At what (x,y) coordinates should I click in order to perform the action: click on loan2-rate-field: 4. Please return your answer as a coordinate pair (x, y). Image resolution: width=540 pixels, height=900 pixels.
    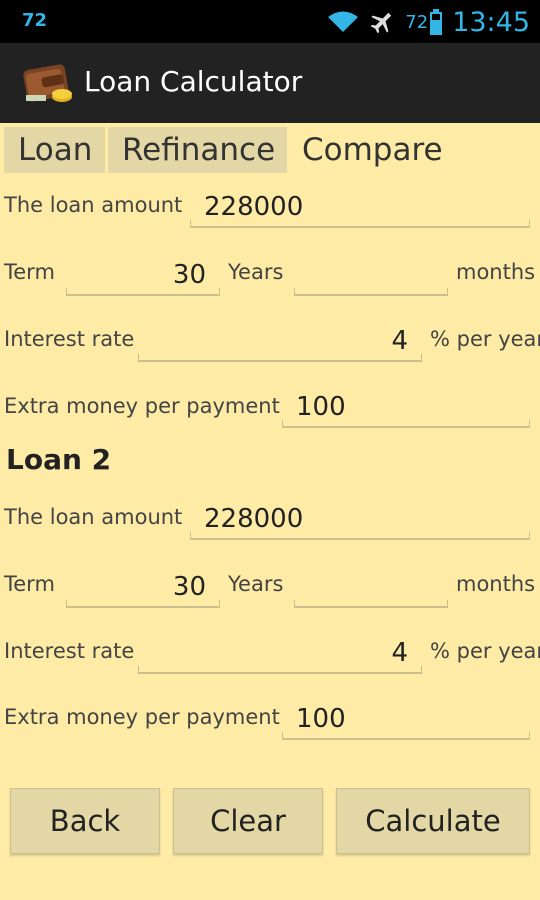
    Looking at the image, I should click on (280, 654).